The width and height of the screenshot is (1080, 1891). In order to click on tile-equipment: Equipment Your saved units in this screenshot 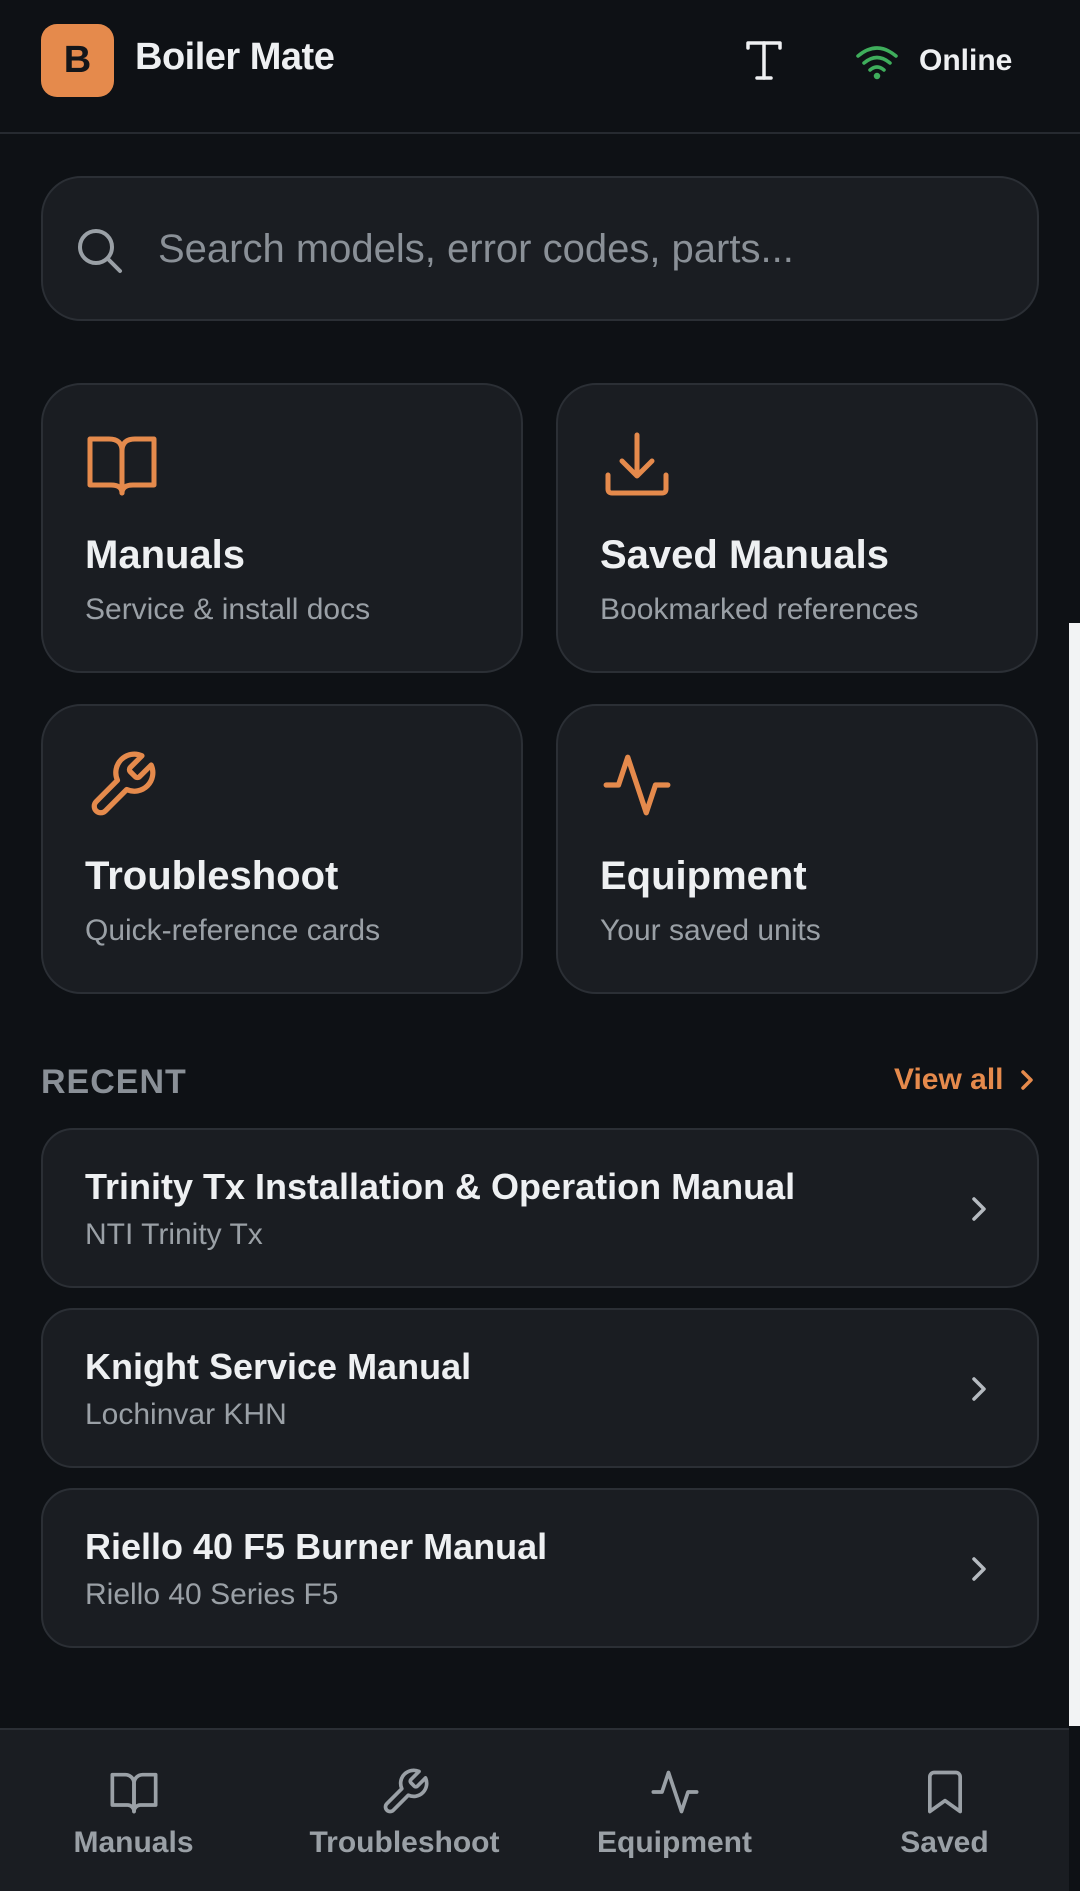, I will do `click(797, 849)`.